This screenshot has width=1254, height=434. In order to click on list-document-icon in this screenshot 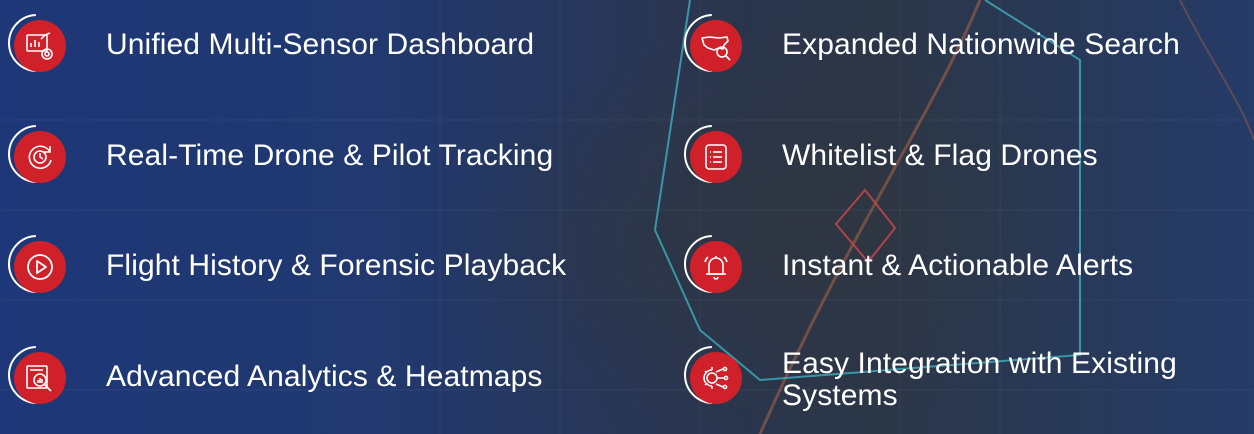, I will do `click(716, 157)`.